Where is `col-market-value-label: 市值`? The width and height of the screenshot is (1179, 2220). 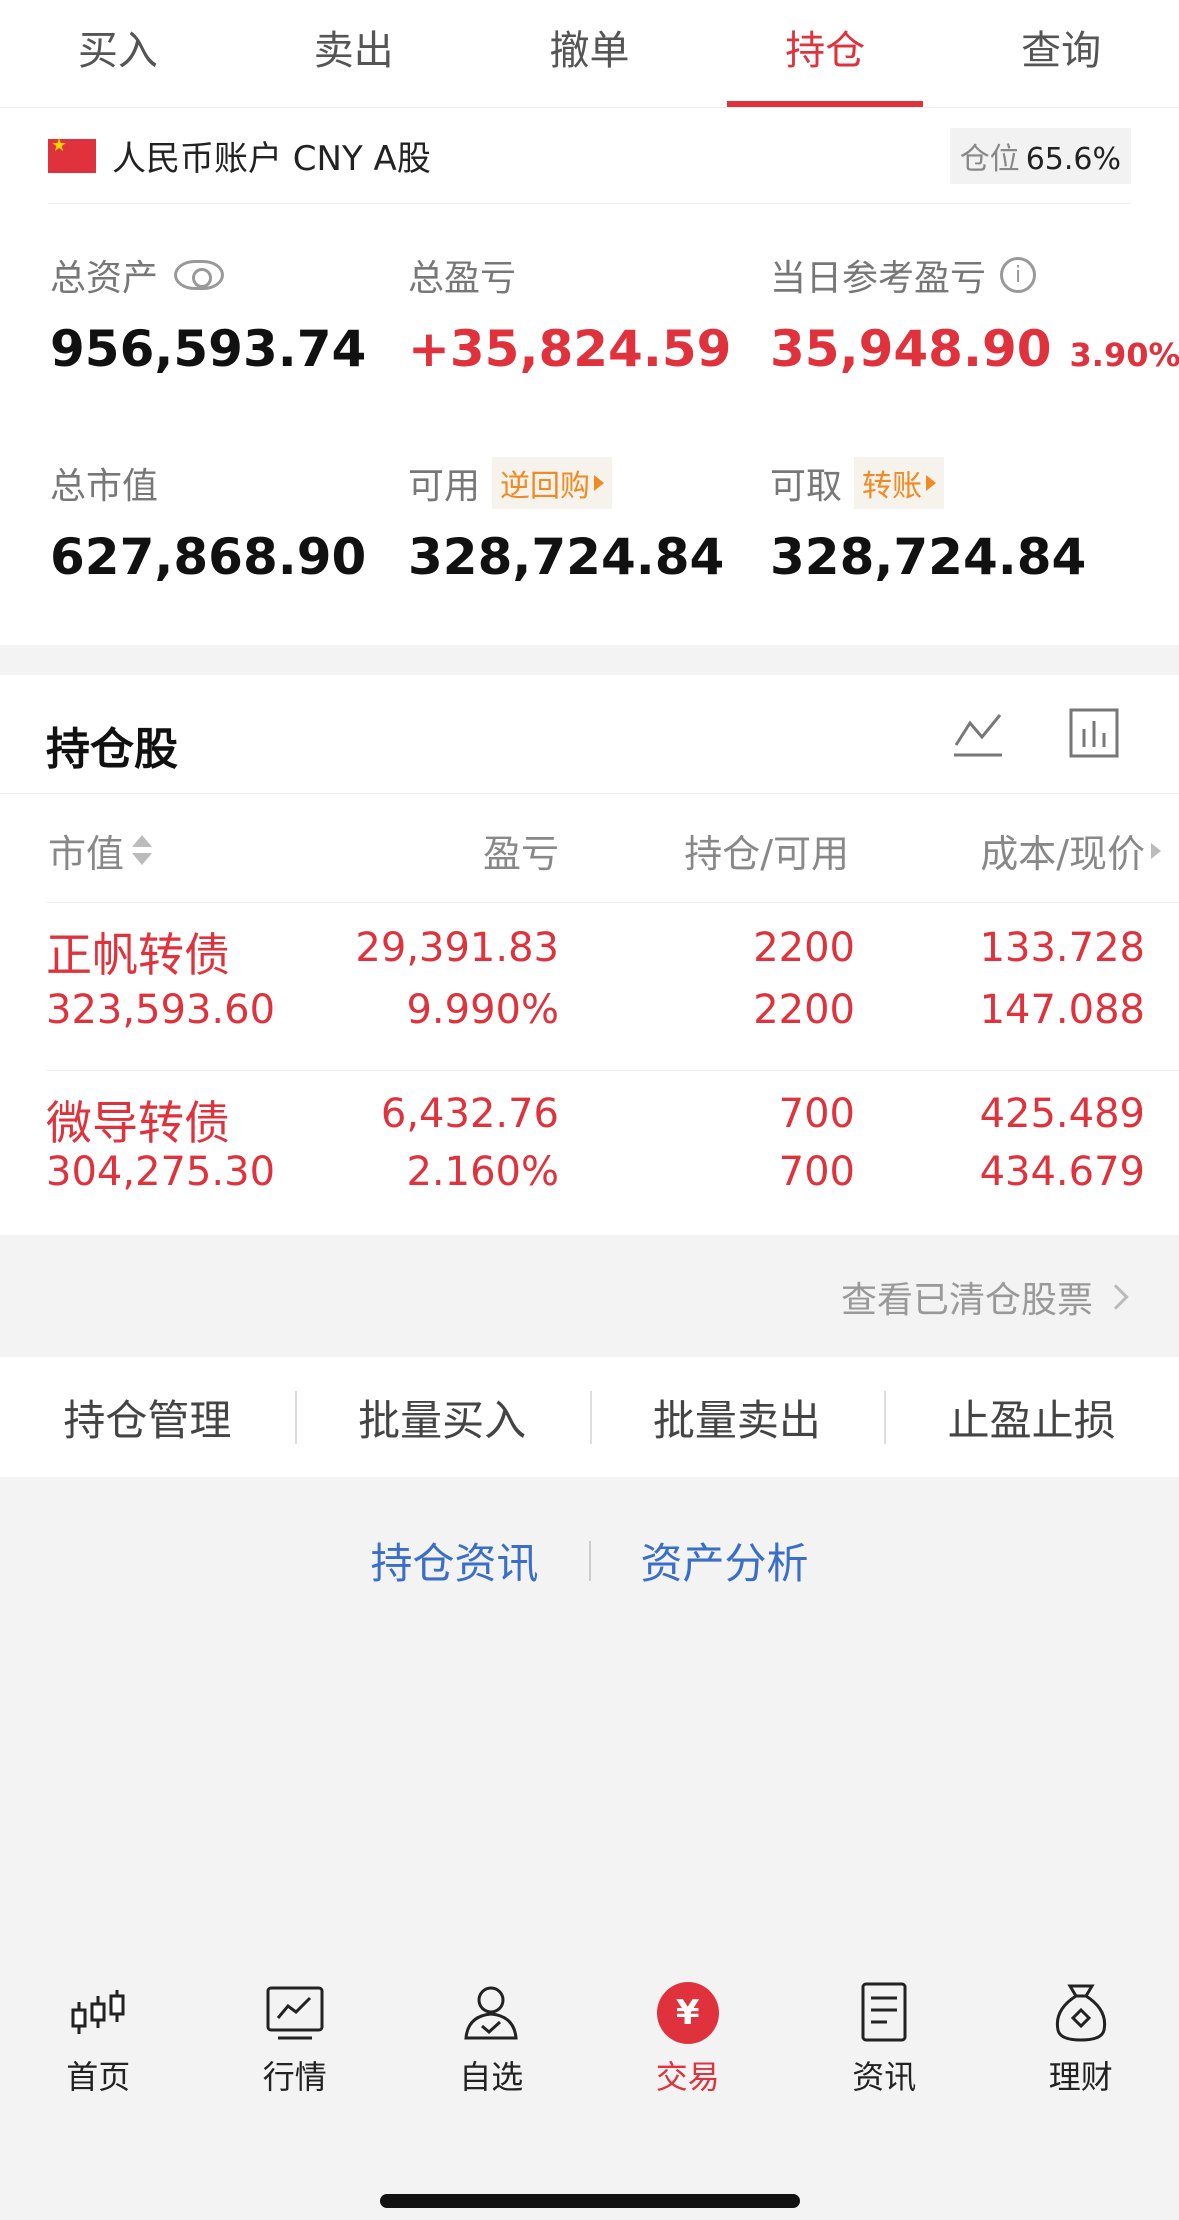 col-market-value-label: 市值 is located at coordinates (86, 854).